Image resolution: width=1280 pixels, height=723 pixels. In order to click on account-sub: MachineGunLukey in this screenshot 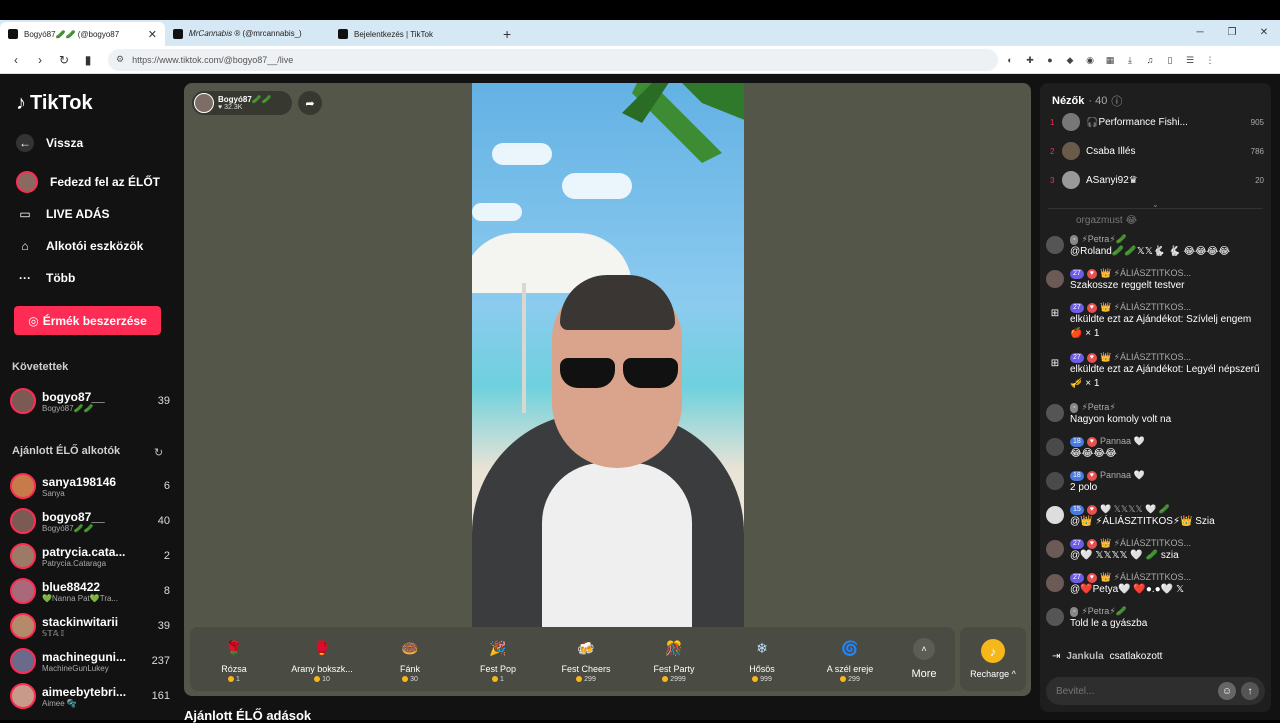, I will do `click(75, 668)`.